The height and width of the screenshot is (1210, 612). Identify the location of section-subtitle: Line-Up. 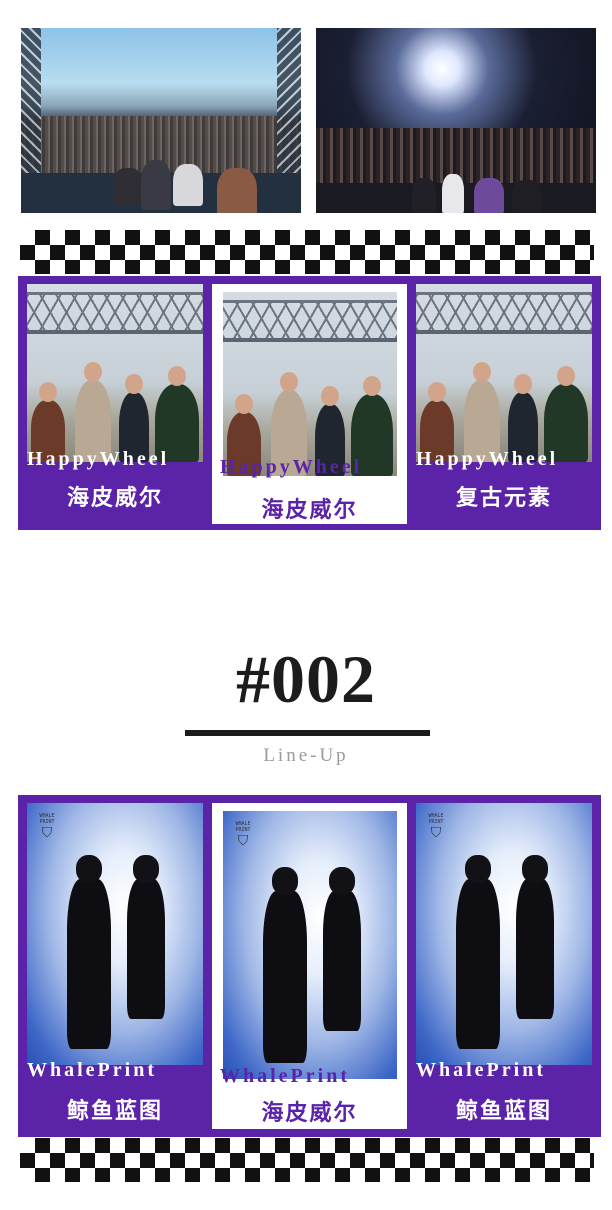
(306, 755).